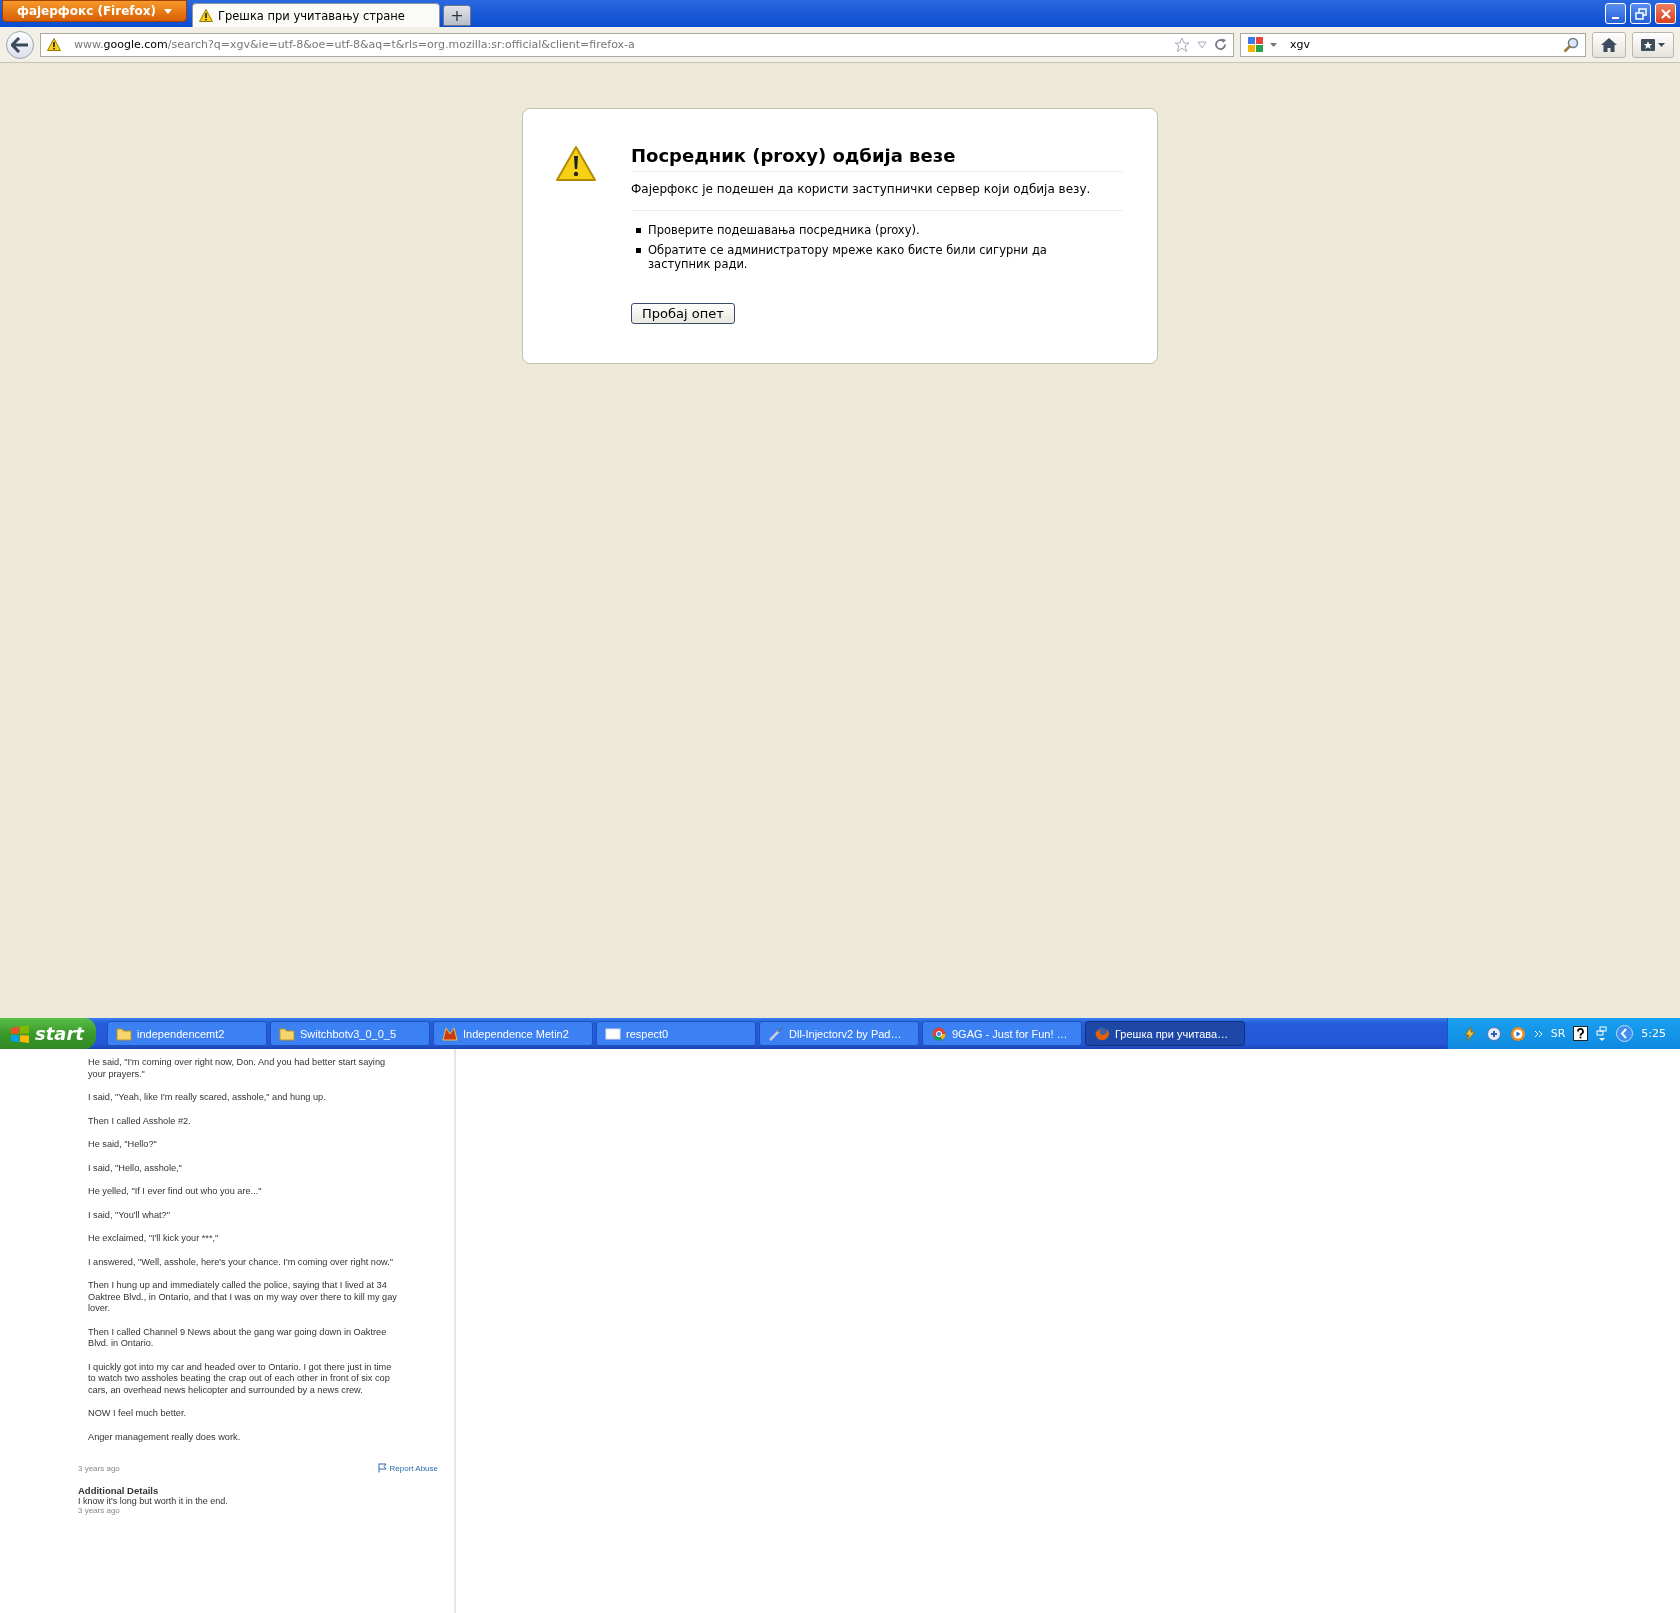  I want to click on suggestion-text: Обратите се администратору мреже како бисте били сигурни да заступник ради., so click(848, 257).